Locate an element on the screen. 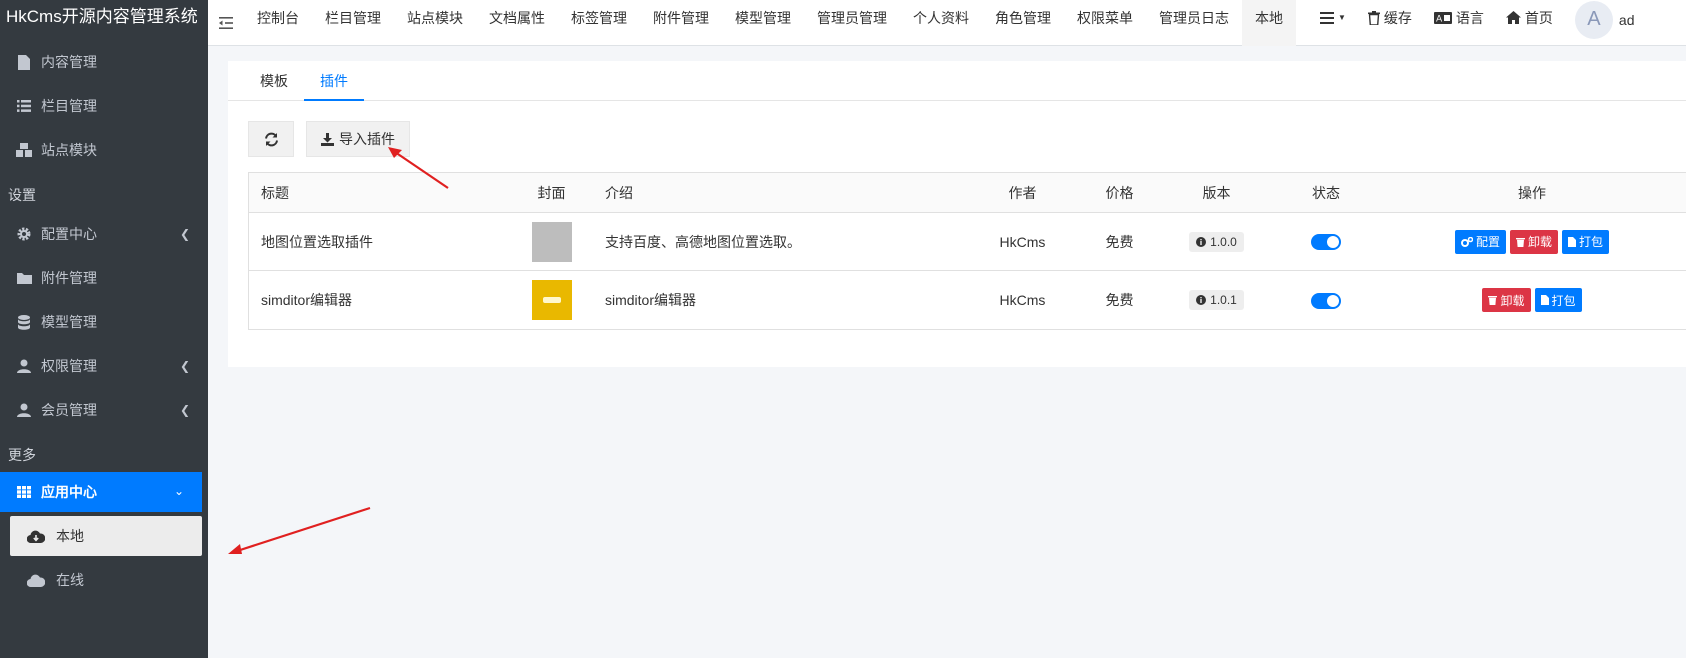 The height and width of the screenshot is (658, 1686). tab-admin-log: 管理员日志 is located at coordinates (1194, 23).